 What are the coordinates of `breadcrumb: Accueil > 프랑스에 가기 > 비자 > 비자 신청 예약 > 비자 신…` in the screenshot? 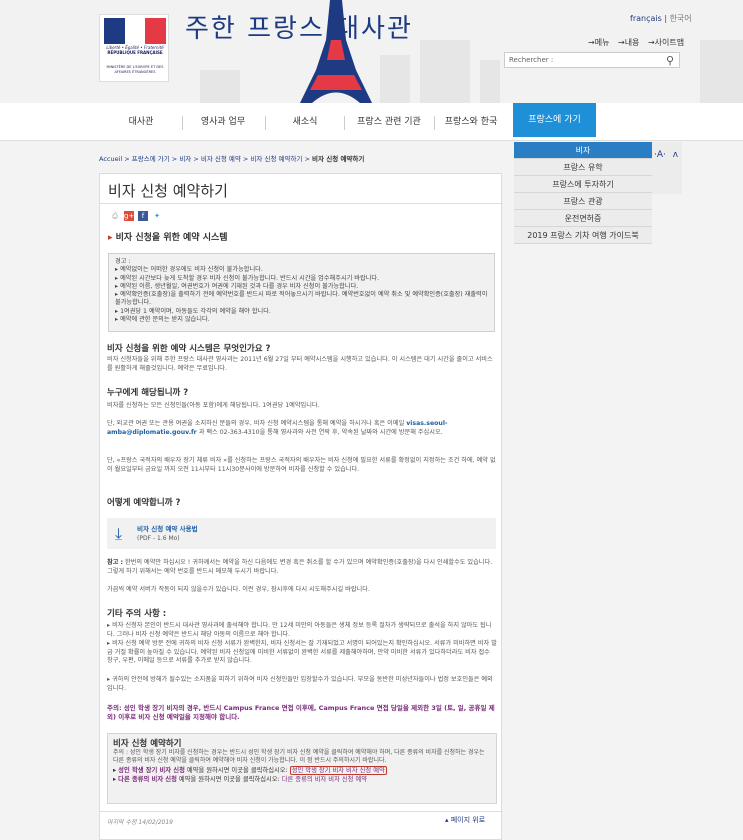 It's located at (231, 158).